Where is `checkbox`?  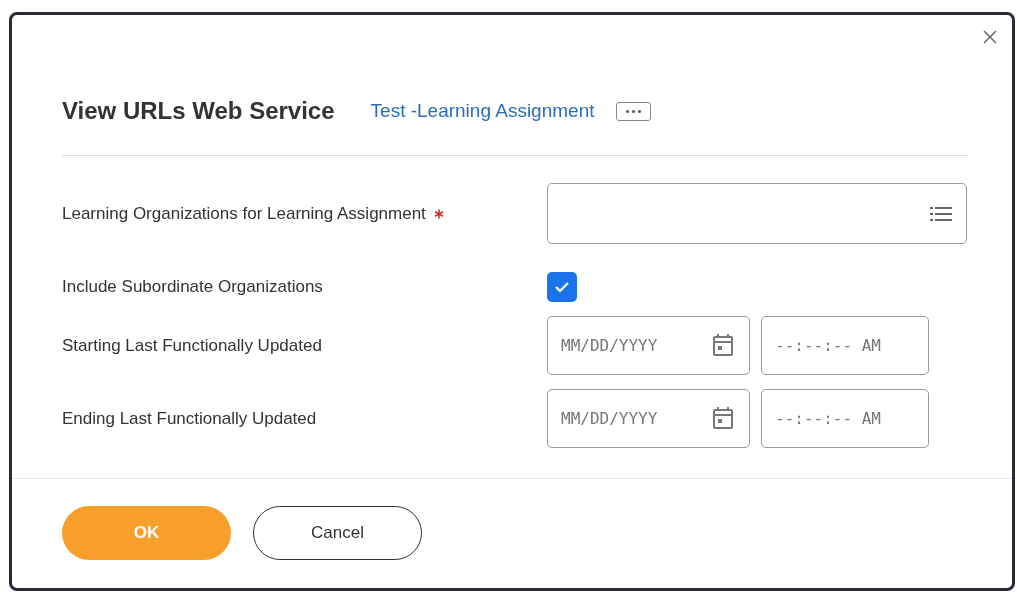 checkbox is located at coordinates (562, 287).